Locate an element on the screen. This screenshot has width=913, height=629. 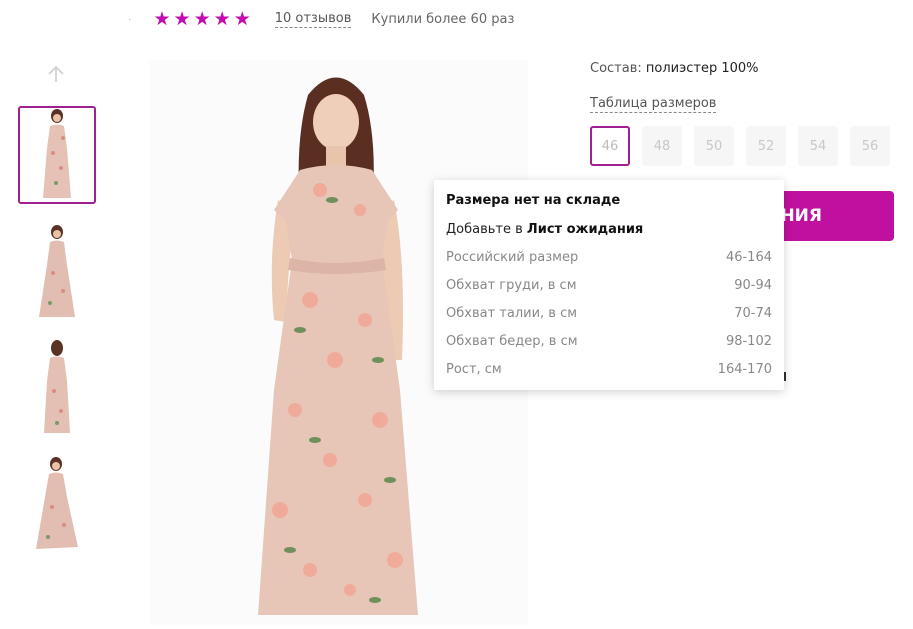
size-detail-label: Обхват бедер, в см is located at coordinates (512, 341).